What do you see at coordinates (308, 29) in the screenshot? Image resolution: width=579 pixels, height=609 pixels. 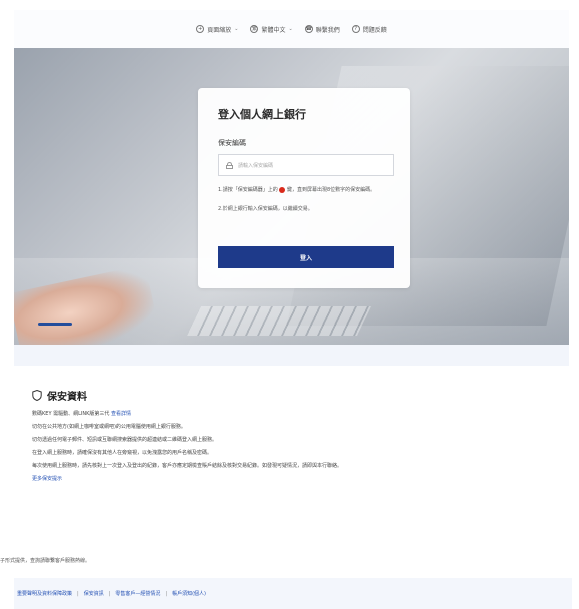 I see `phone-icon: ☎` at bounding box center [308, 29].